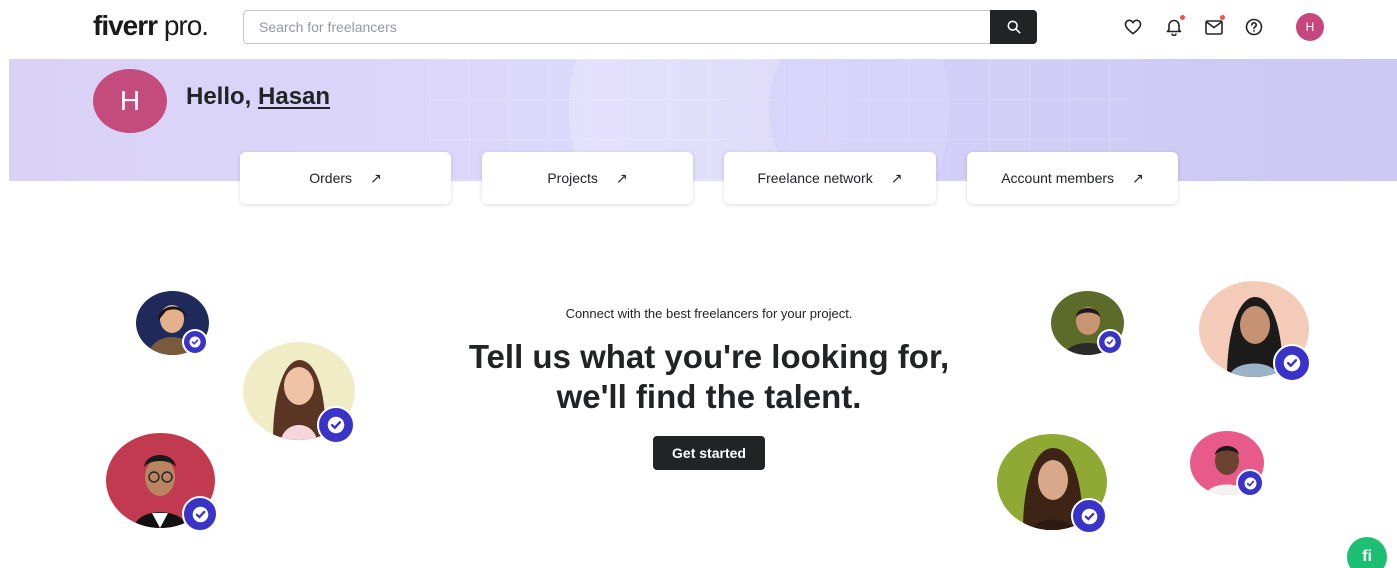 The width and height of the screenshot is (1397, 568). I want to click on logo-suffix: pro., so click(183, 25).